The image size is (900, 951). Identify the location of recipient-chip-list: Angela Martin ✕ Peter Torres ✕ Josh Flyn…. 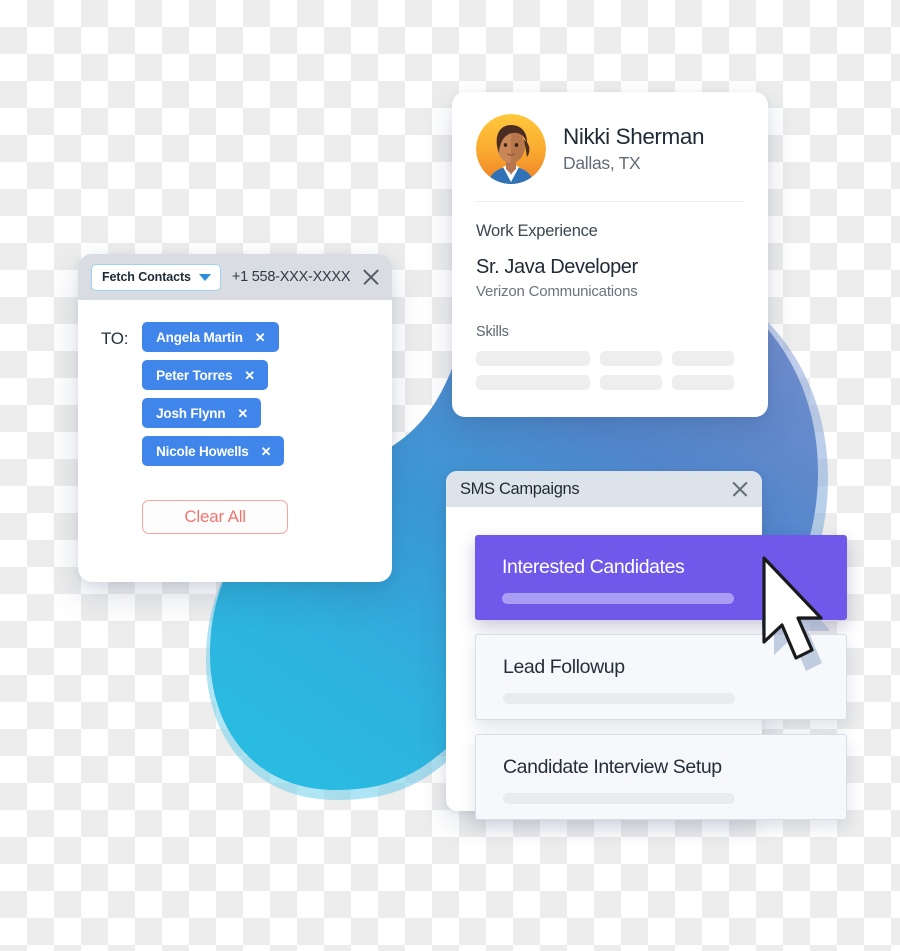
(215, 428).